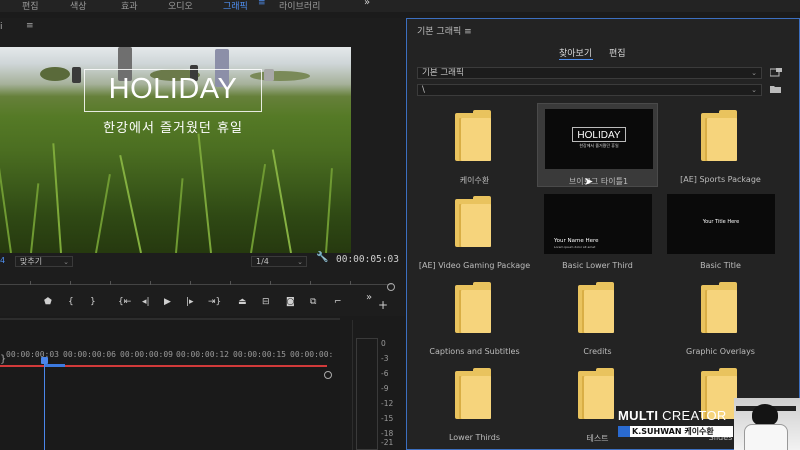 The width and height of the screenshot is (800, 450). I want to click on watermark-title: MULTI CREATOR, so click(672, 415).